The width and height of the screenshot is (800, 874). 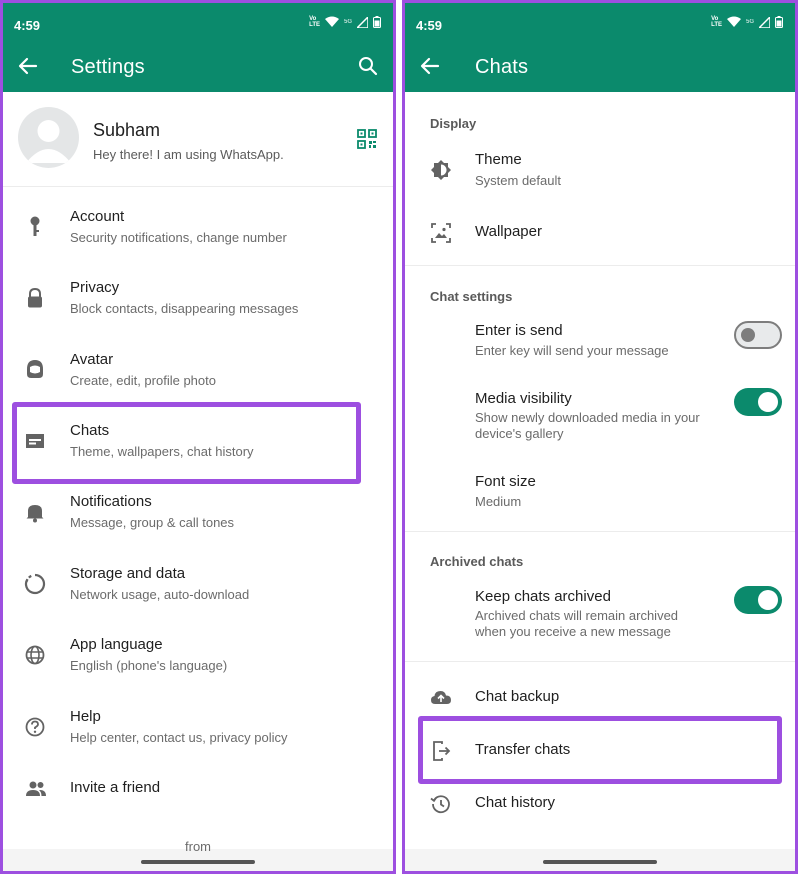 I want to click on section-header-display: Display, so click(x=453, y=123).